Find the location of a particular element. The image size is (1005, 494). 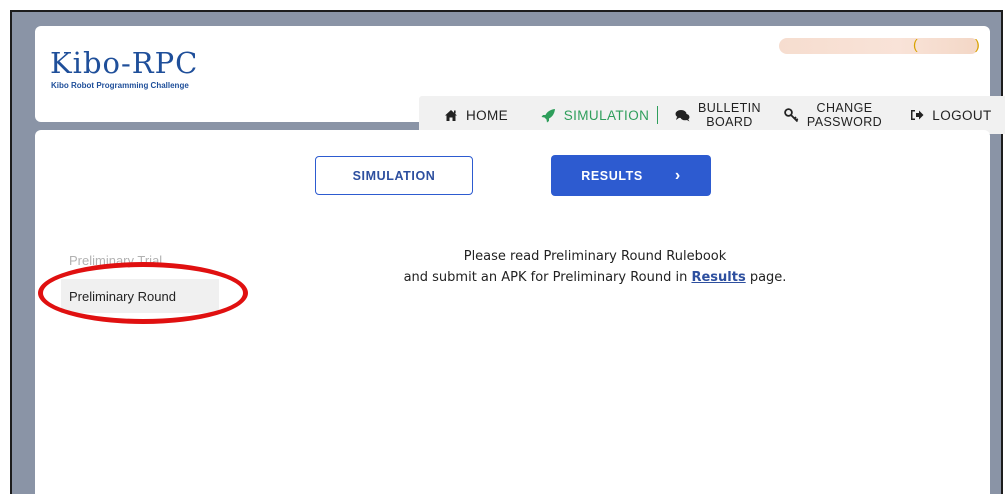

user-paren-open: ( is located at coordinates (915, 44).